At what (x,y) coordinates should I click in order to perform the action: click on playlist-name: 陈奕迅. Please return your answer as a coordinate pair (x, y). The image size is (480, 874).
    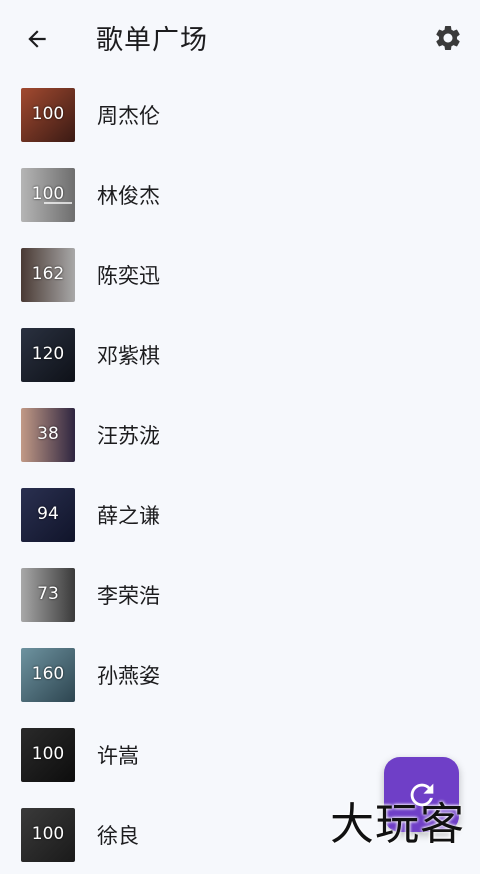
    Looking at the image, I should click on (128, 276).